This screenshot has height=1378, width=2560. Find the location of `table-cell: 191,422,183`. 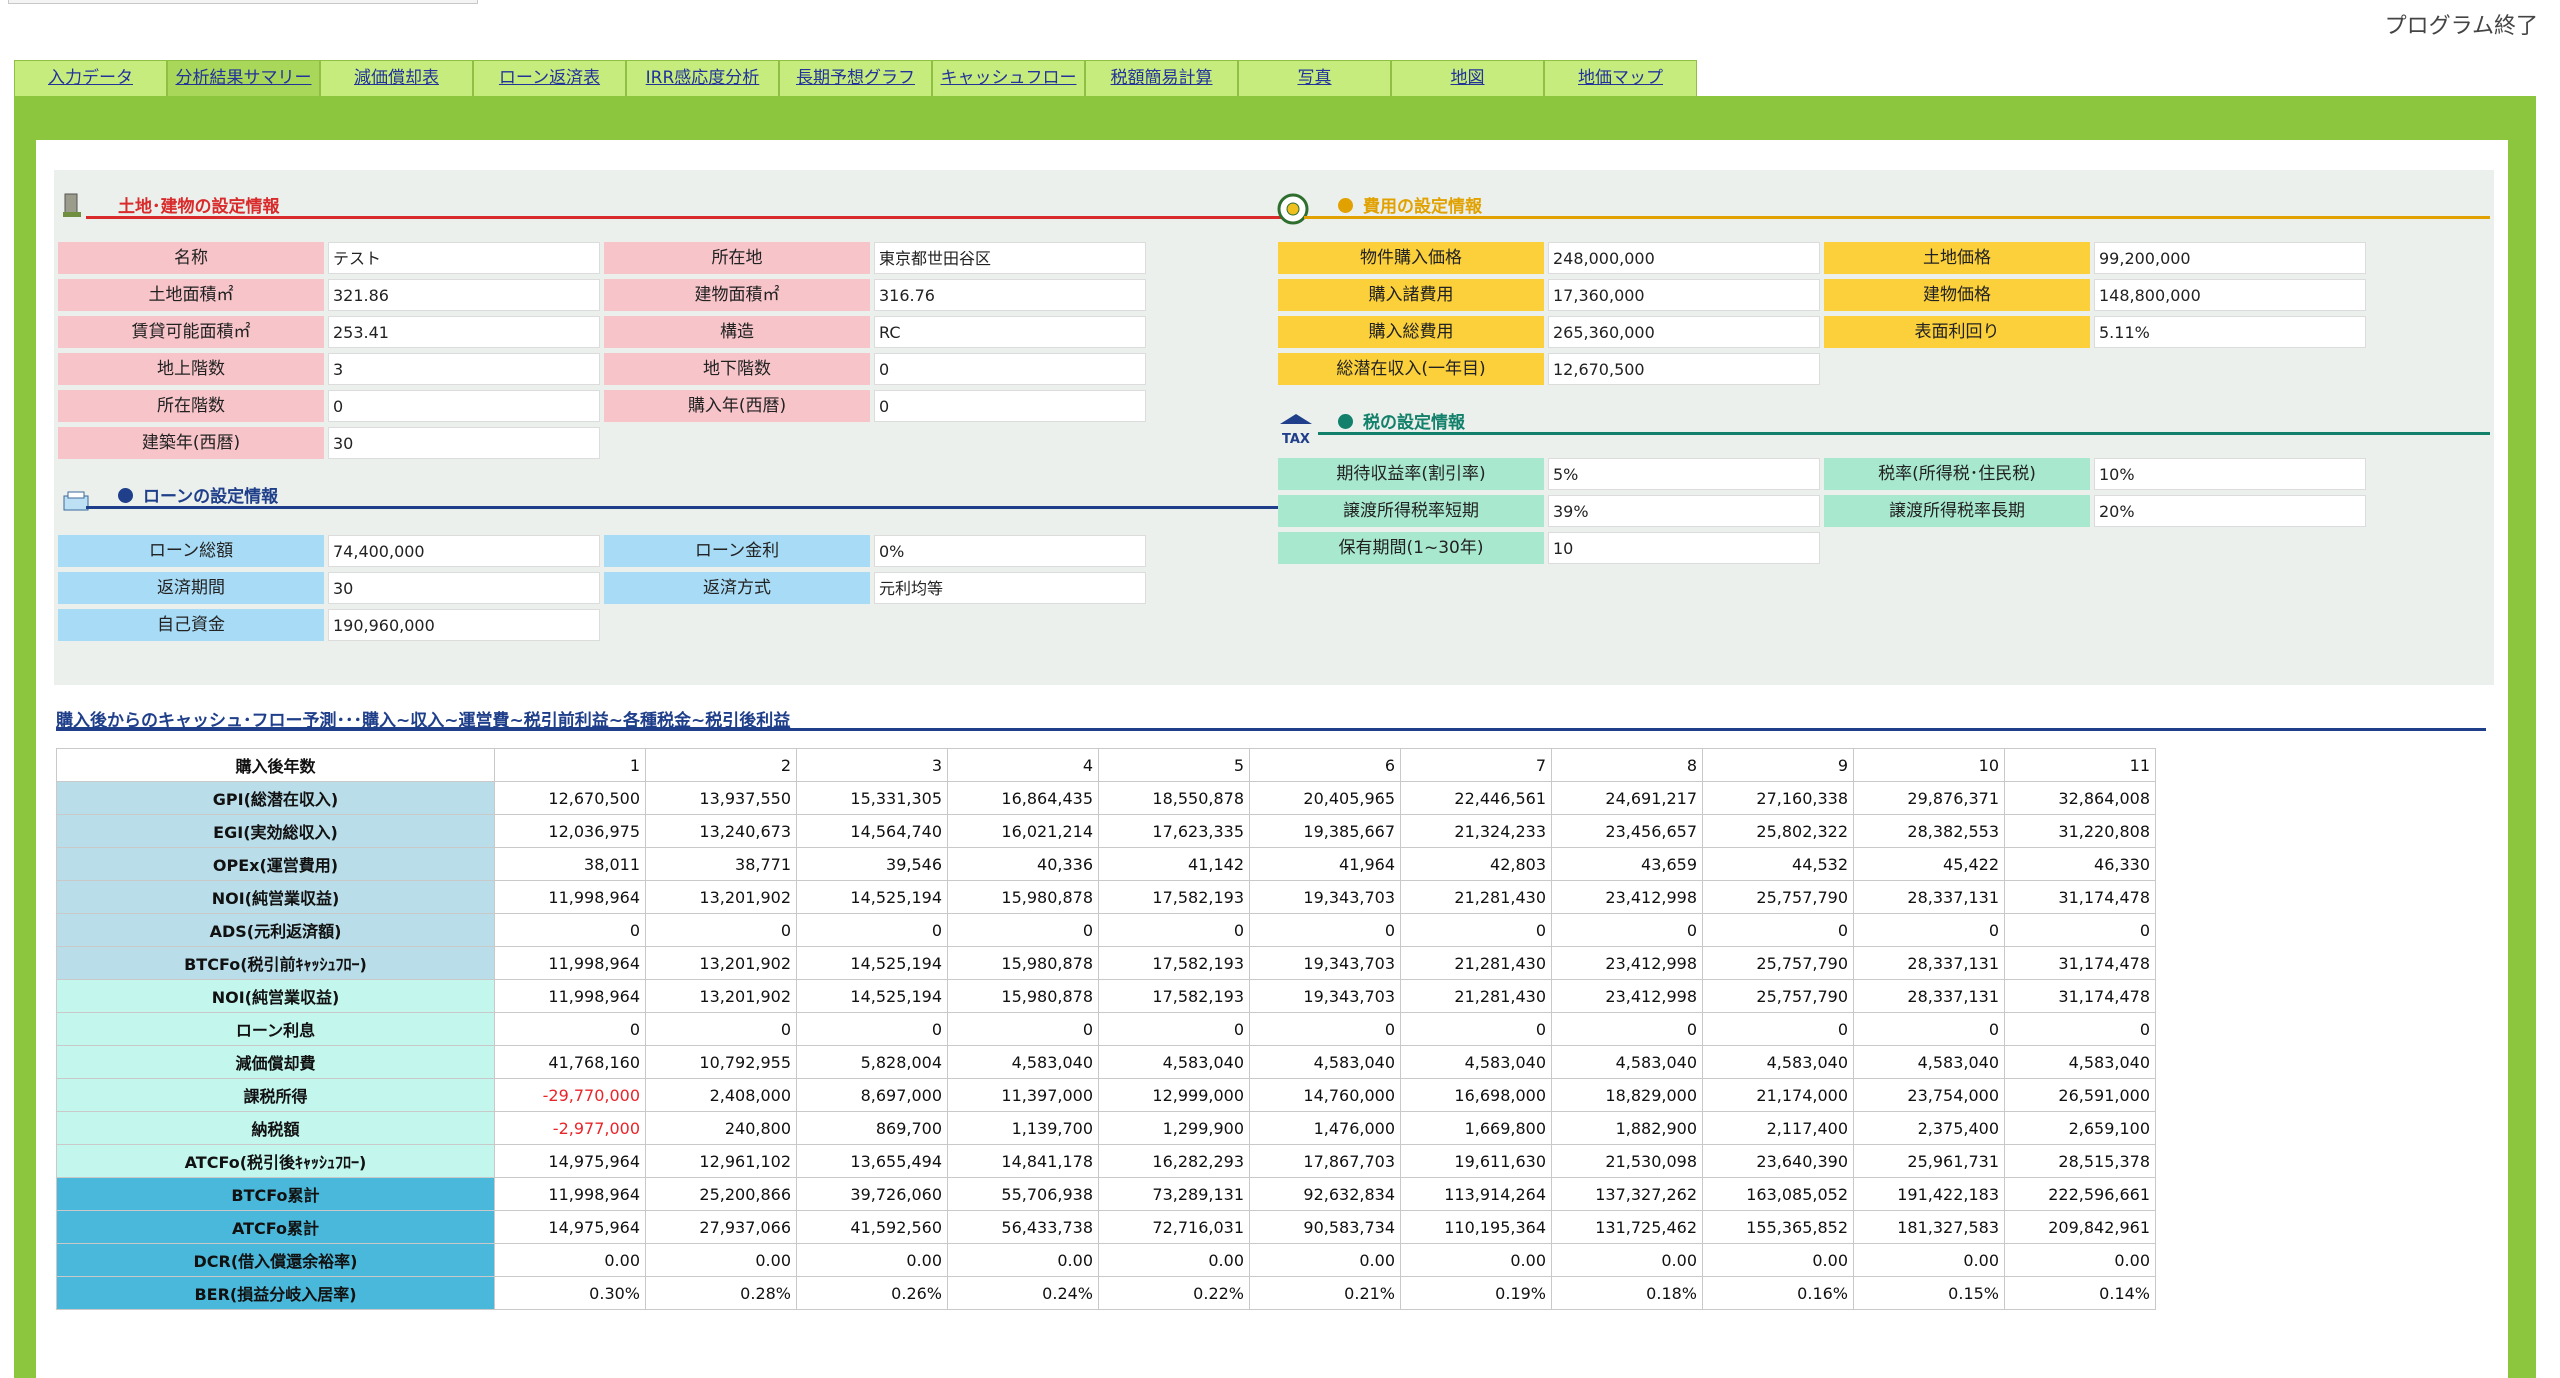

table-cell: 191,422,183 is located at coordinates (1929, 1194).